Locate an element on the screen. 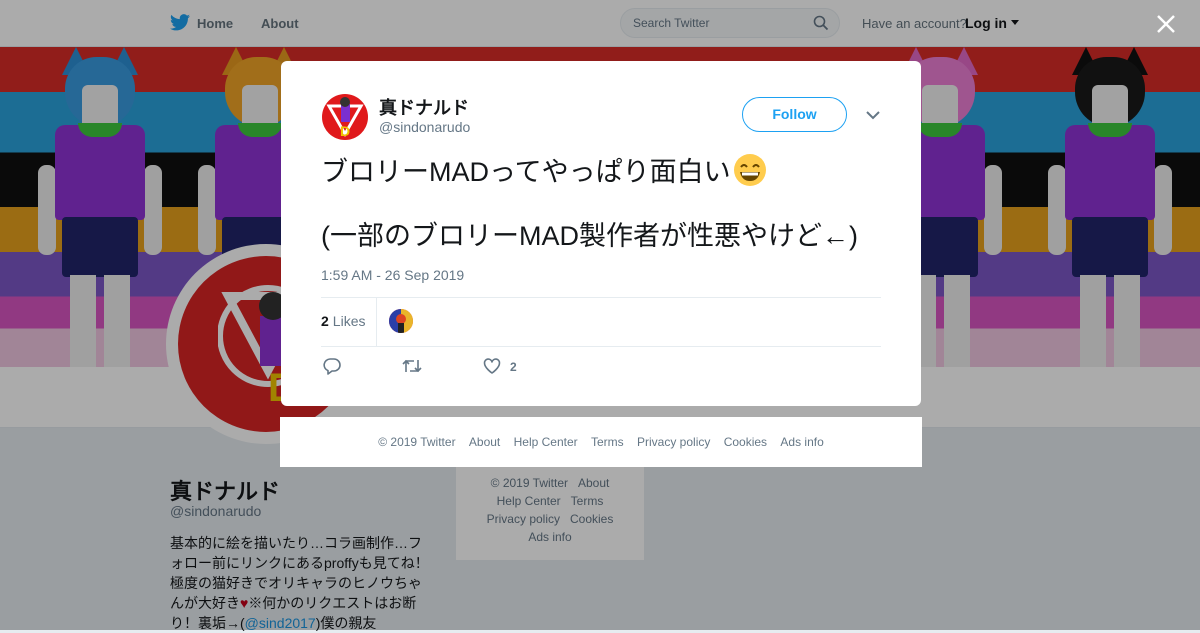 The height and width of the screenshot is (633, 1200). tweet-stats: 2 Likes is located at coordinates (601, 322).